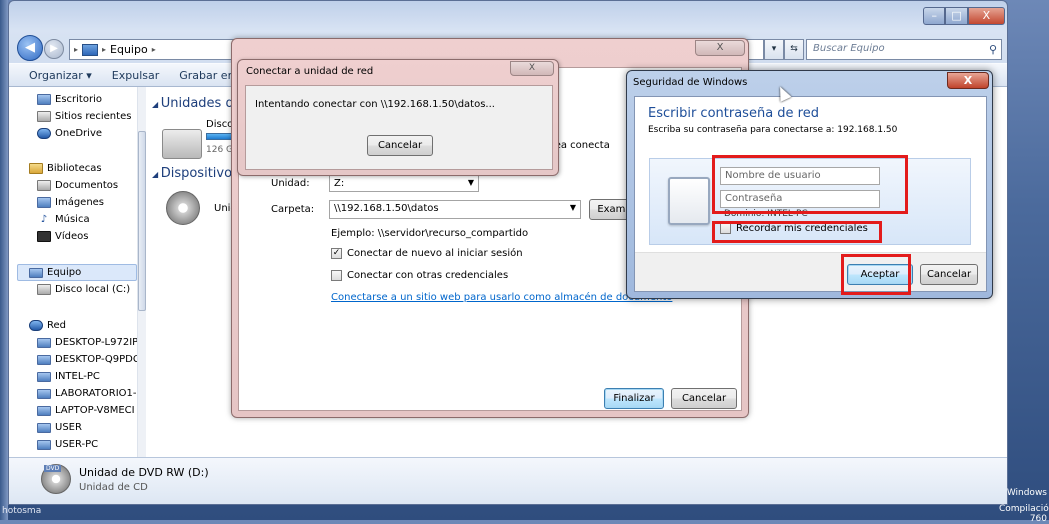  Describe the element at coordinates (44, 99) in the screenshot. I see `desktop-icon` at that location.